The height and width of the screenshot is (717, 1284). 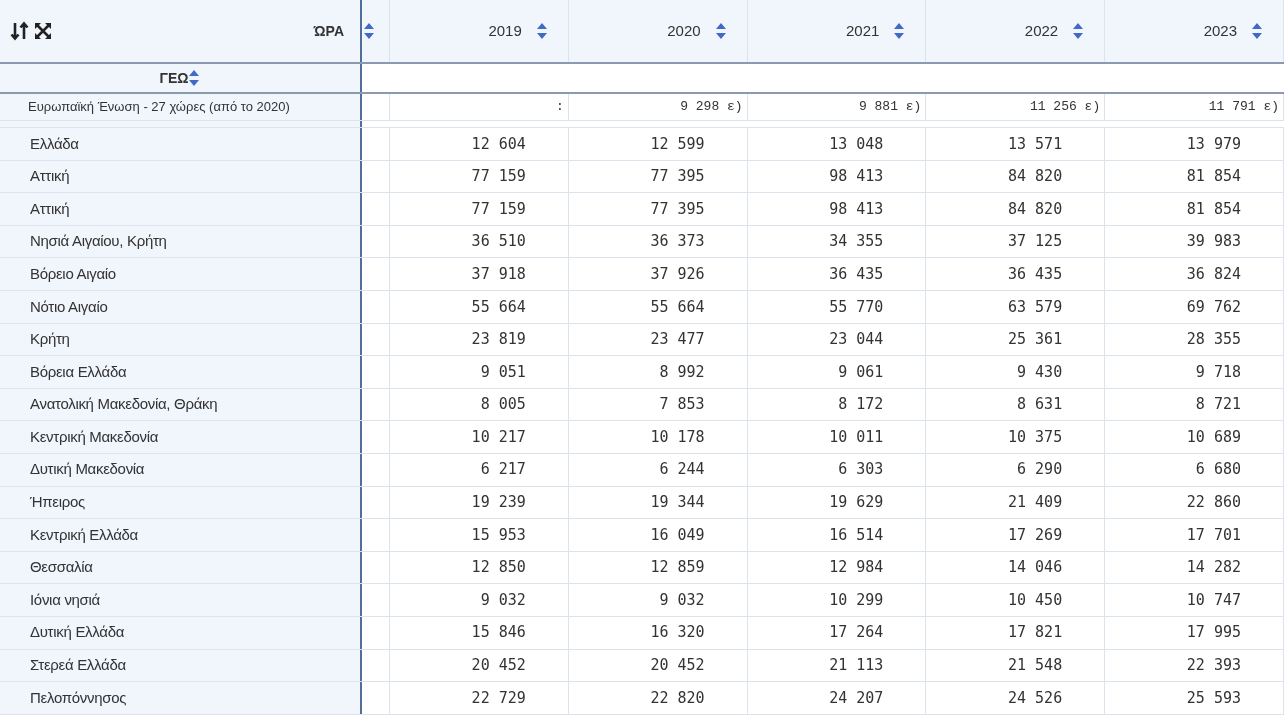 I want to click on table-cell-text: 34 355, so click(x=856, y=242).